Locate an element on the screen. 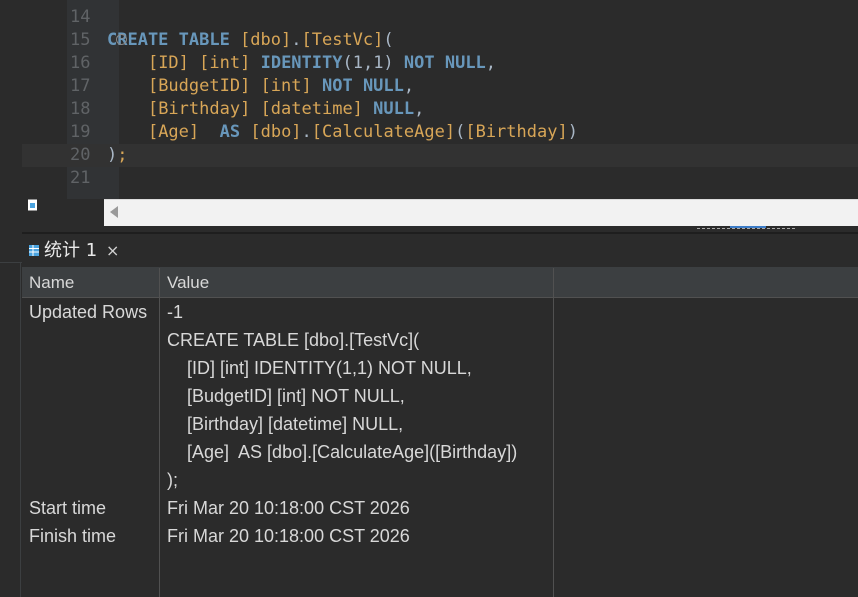 This screenshot has height=597, width=858. row-value-cell: -1 is located at coordinates (175, 312).